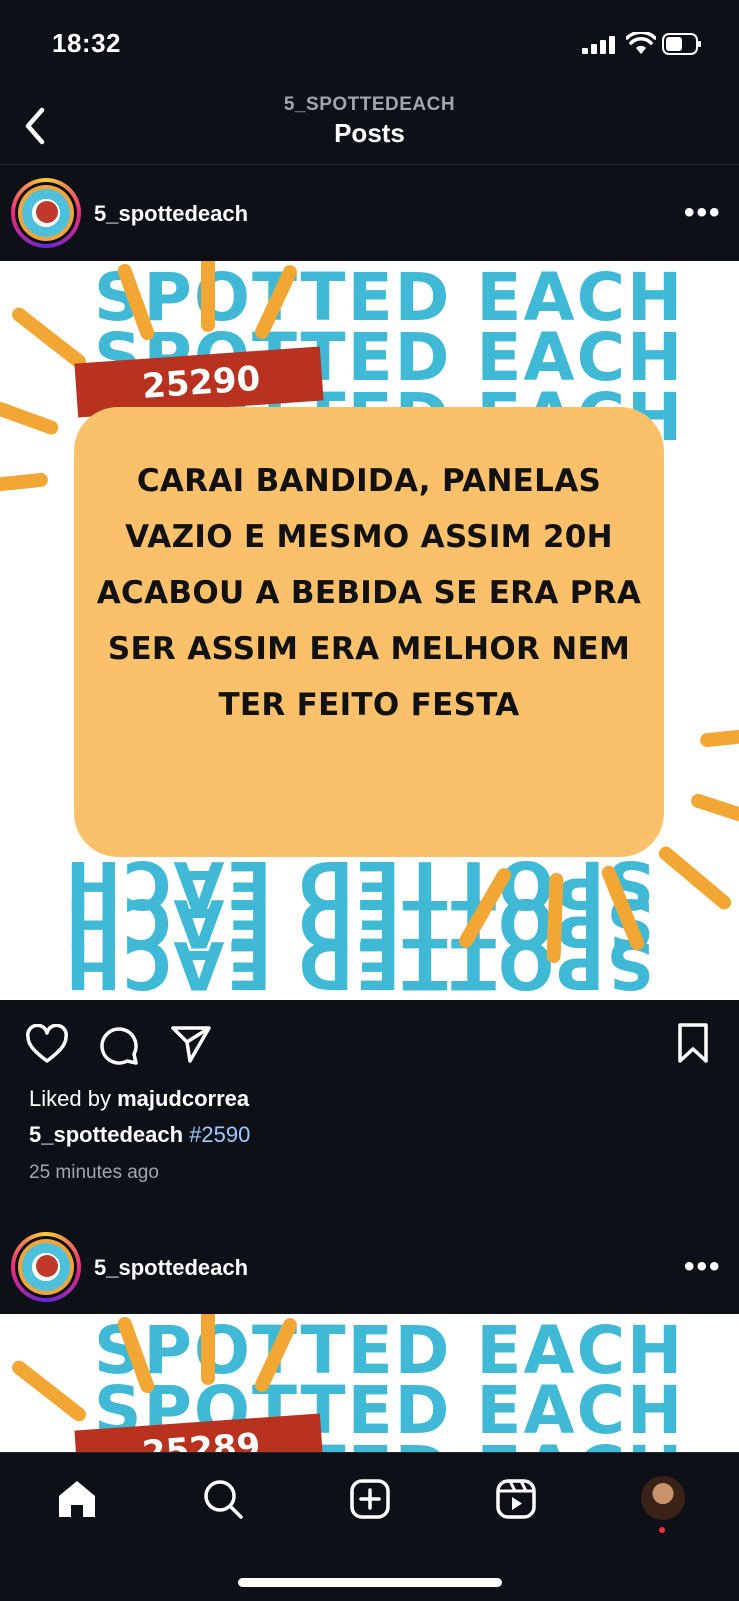 The height and width of the screenshot is (1601, 739). I want to click on caption: 5_spottedeach #2590, so click(139, 1135).